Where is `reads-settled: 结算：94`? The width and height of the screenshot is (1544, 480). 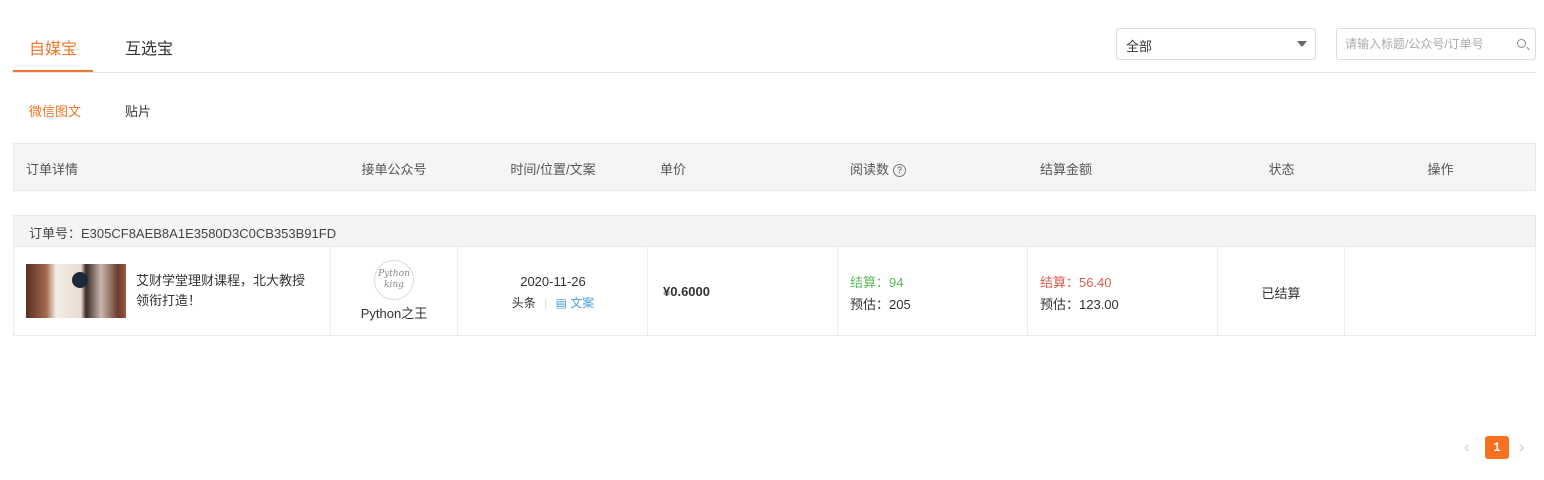 reads-settled: 结算：94 is located at coordinates (877, 282).